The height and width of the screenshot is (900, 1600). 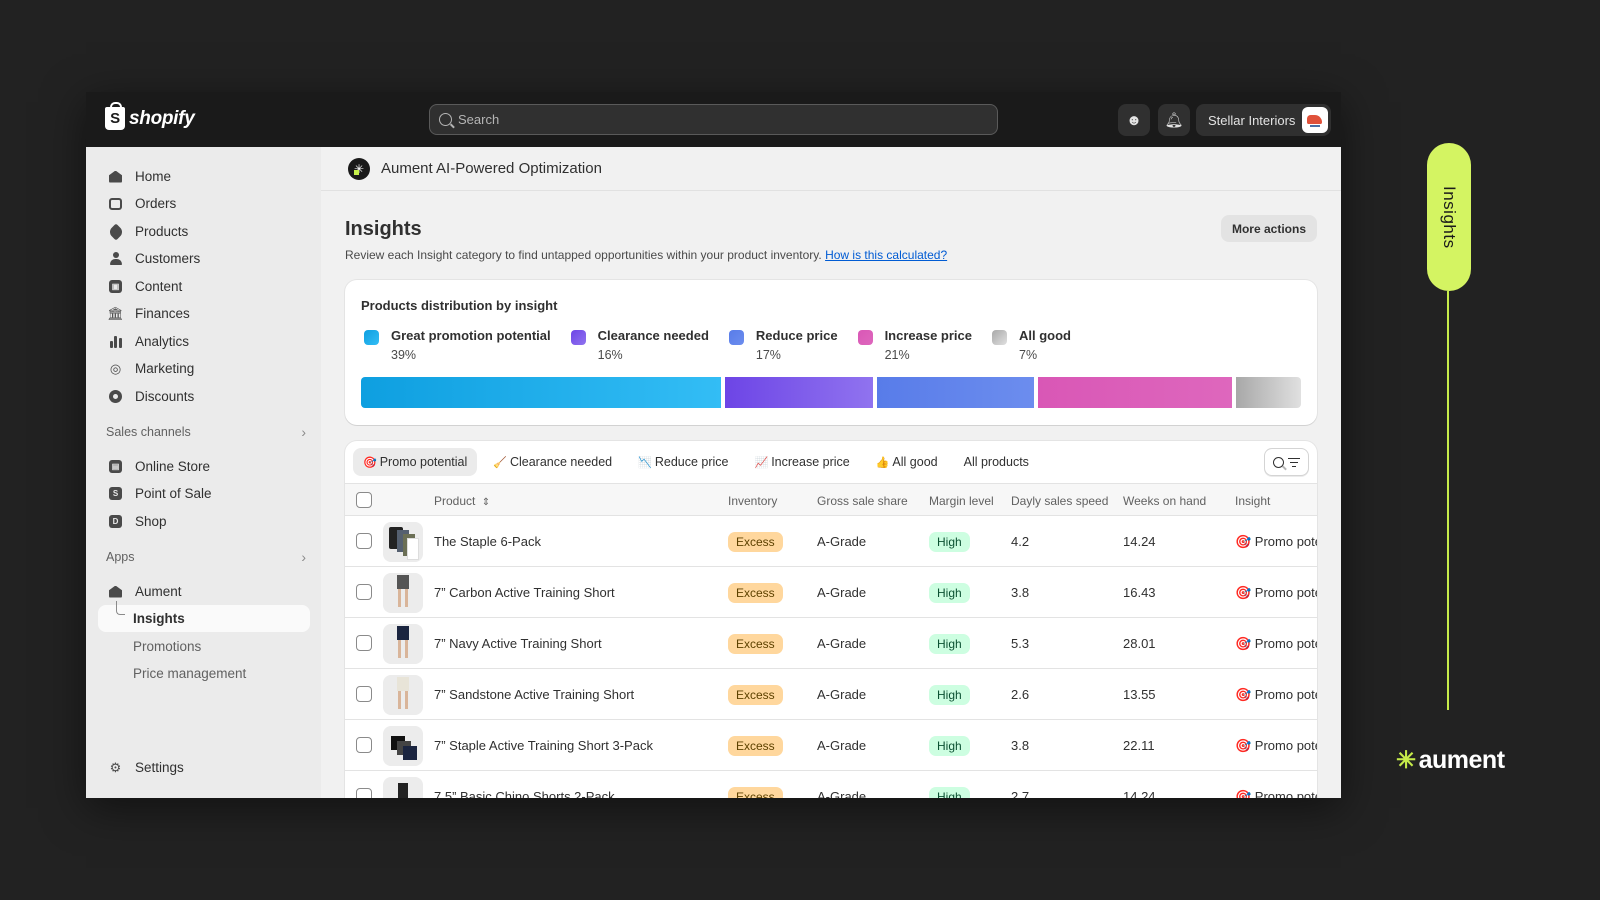 I want to click on legend-name: Clearance needed, so click(x=653, y=335).